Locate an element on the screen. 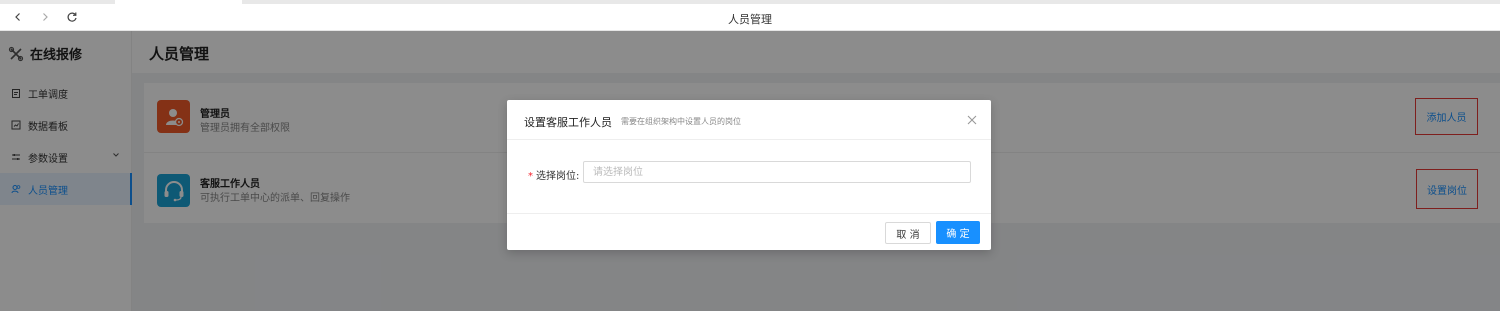  position-label-text: 选择岗位: is located at coordinates (558, 176).